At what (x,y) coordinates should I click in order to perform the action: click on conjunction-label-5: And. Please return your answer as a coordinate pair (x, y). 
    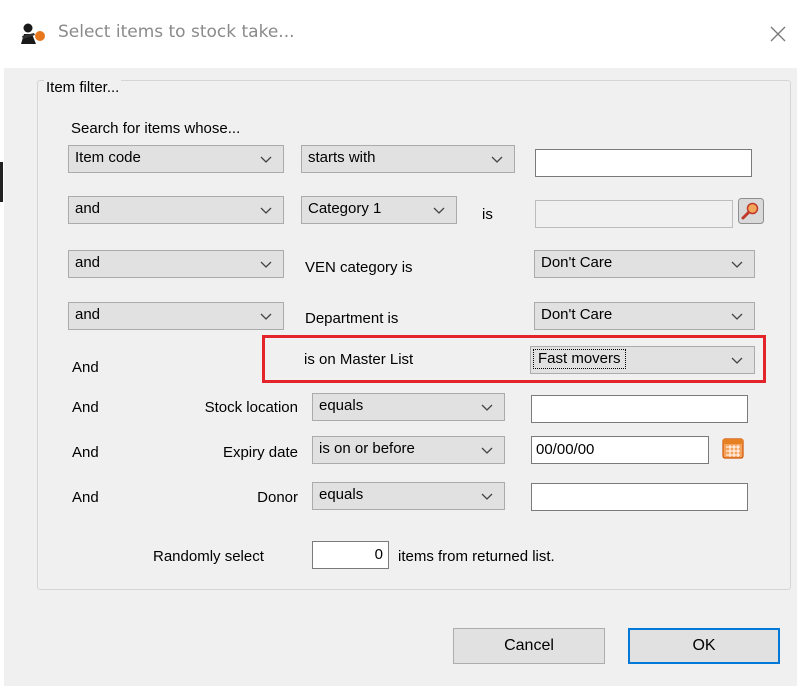
    Looking at the image, I should click on (85, 367).